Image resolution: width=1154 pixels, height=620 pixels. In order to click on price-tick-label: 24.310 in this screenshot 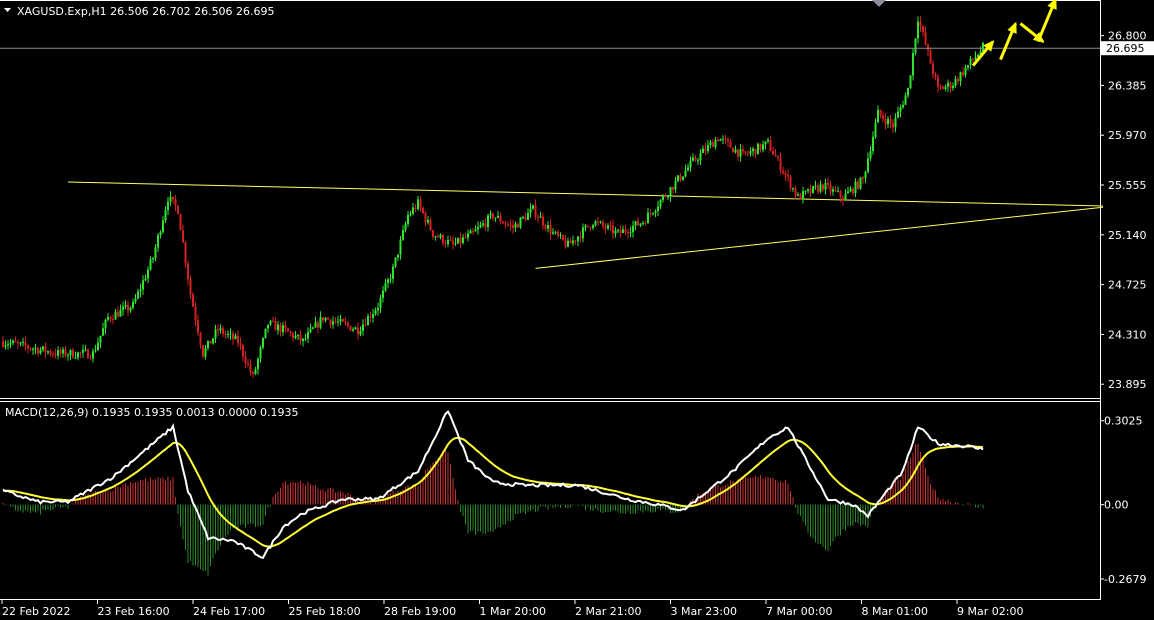, I will do `click(1127, 334)`.